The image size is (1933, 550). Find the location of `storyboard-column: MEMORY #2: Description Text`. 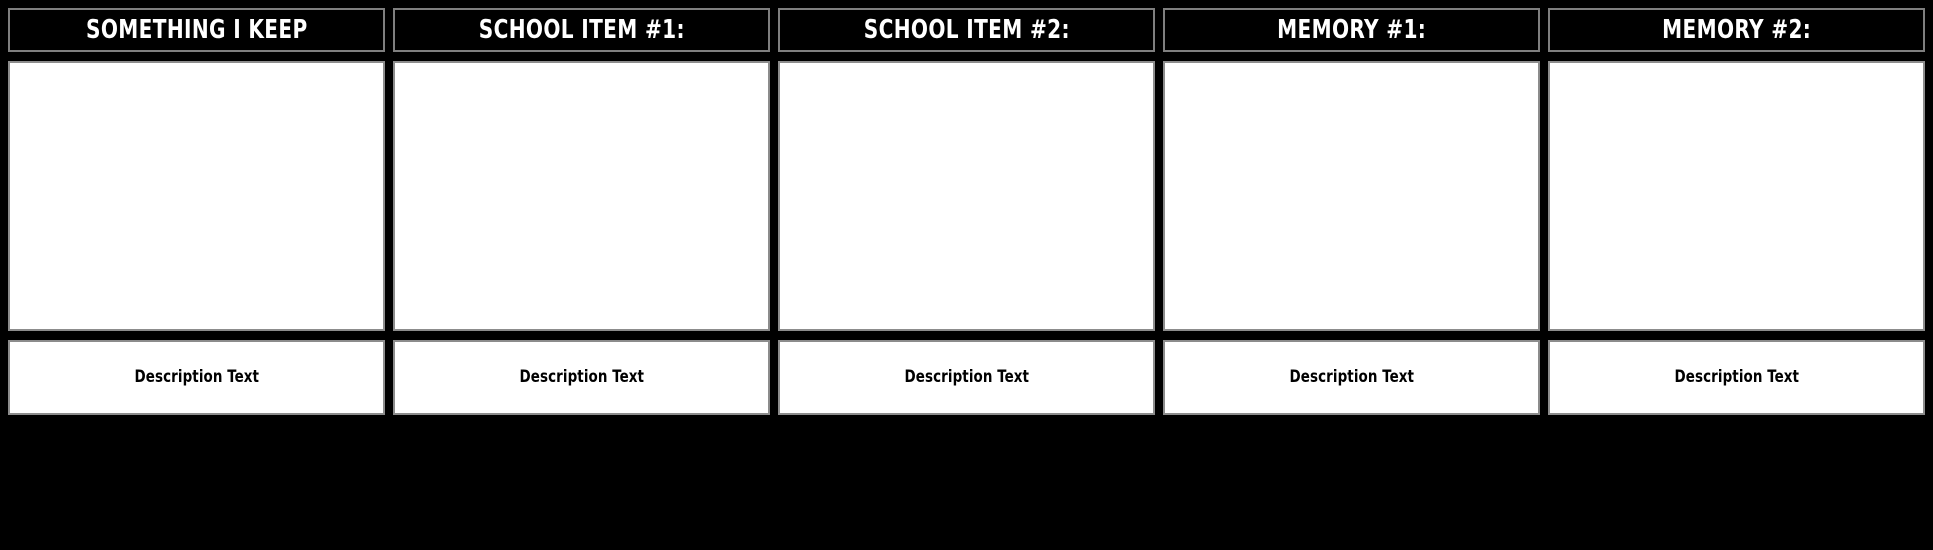

storyboard-column: MEMORY #2: Description Text is located at coordinates (1736, 211).